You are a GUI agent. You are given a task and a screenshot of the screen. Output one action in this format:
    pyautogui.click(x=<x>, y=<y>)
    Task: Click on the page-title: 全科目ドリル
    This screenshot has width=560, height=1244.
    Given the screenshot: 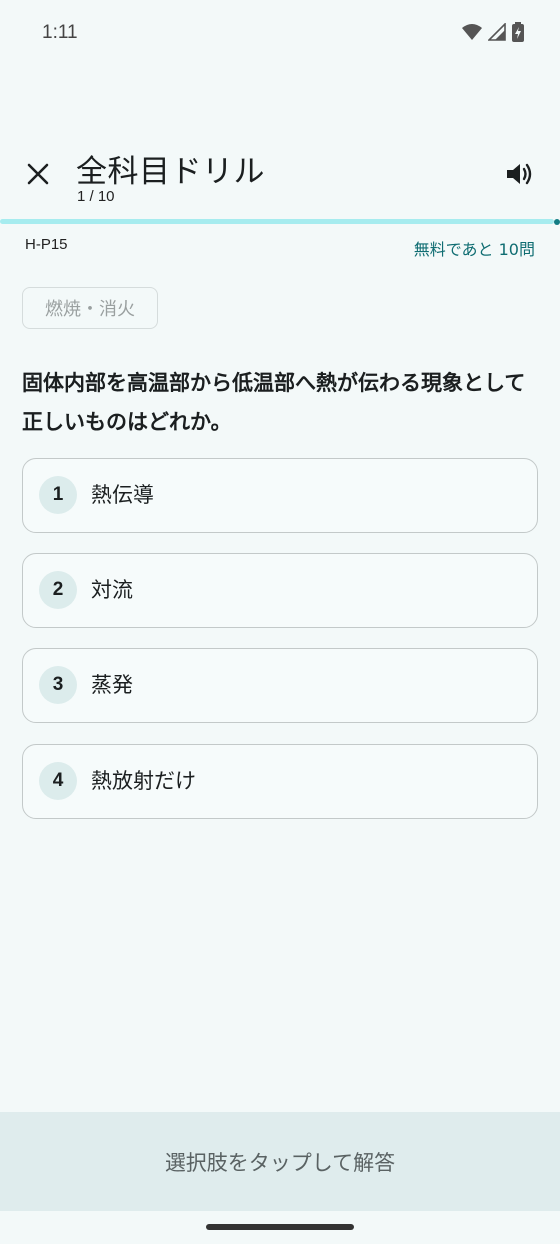 What is the action you would take?
    pyautogui.click(x=170, y=172)
    